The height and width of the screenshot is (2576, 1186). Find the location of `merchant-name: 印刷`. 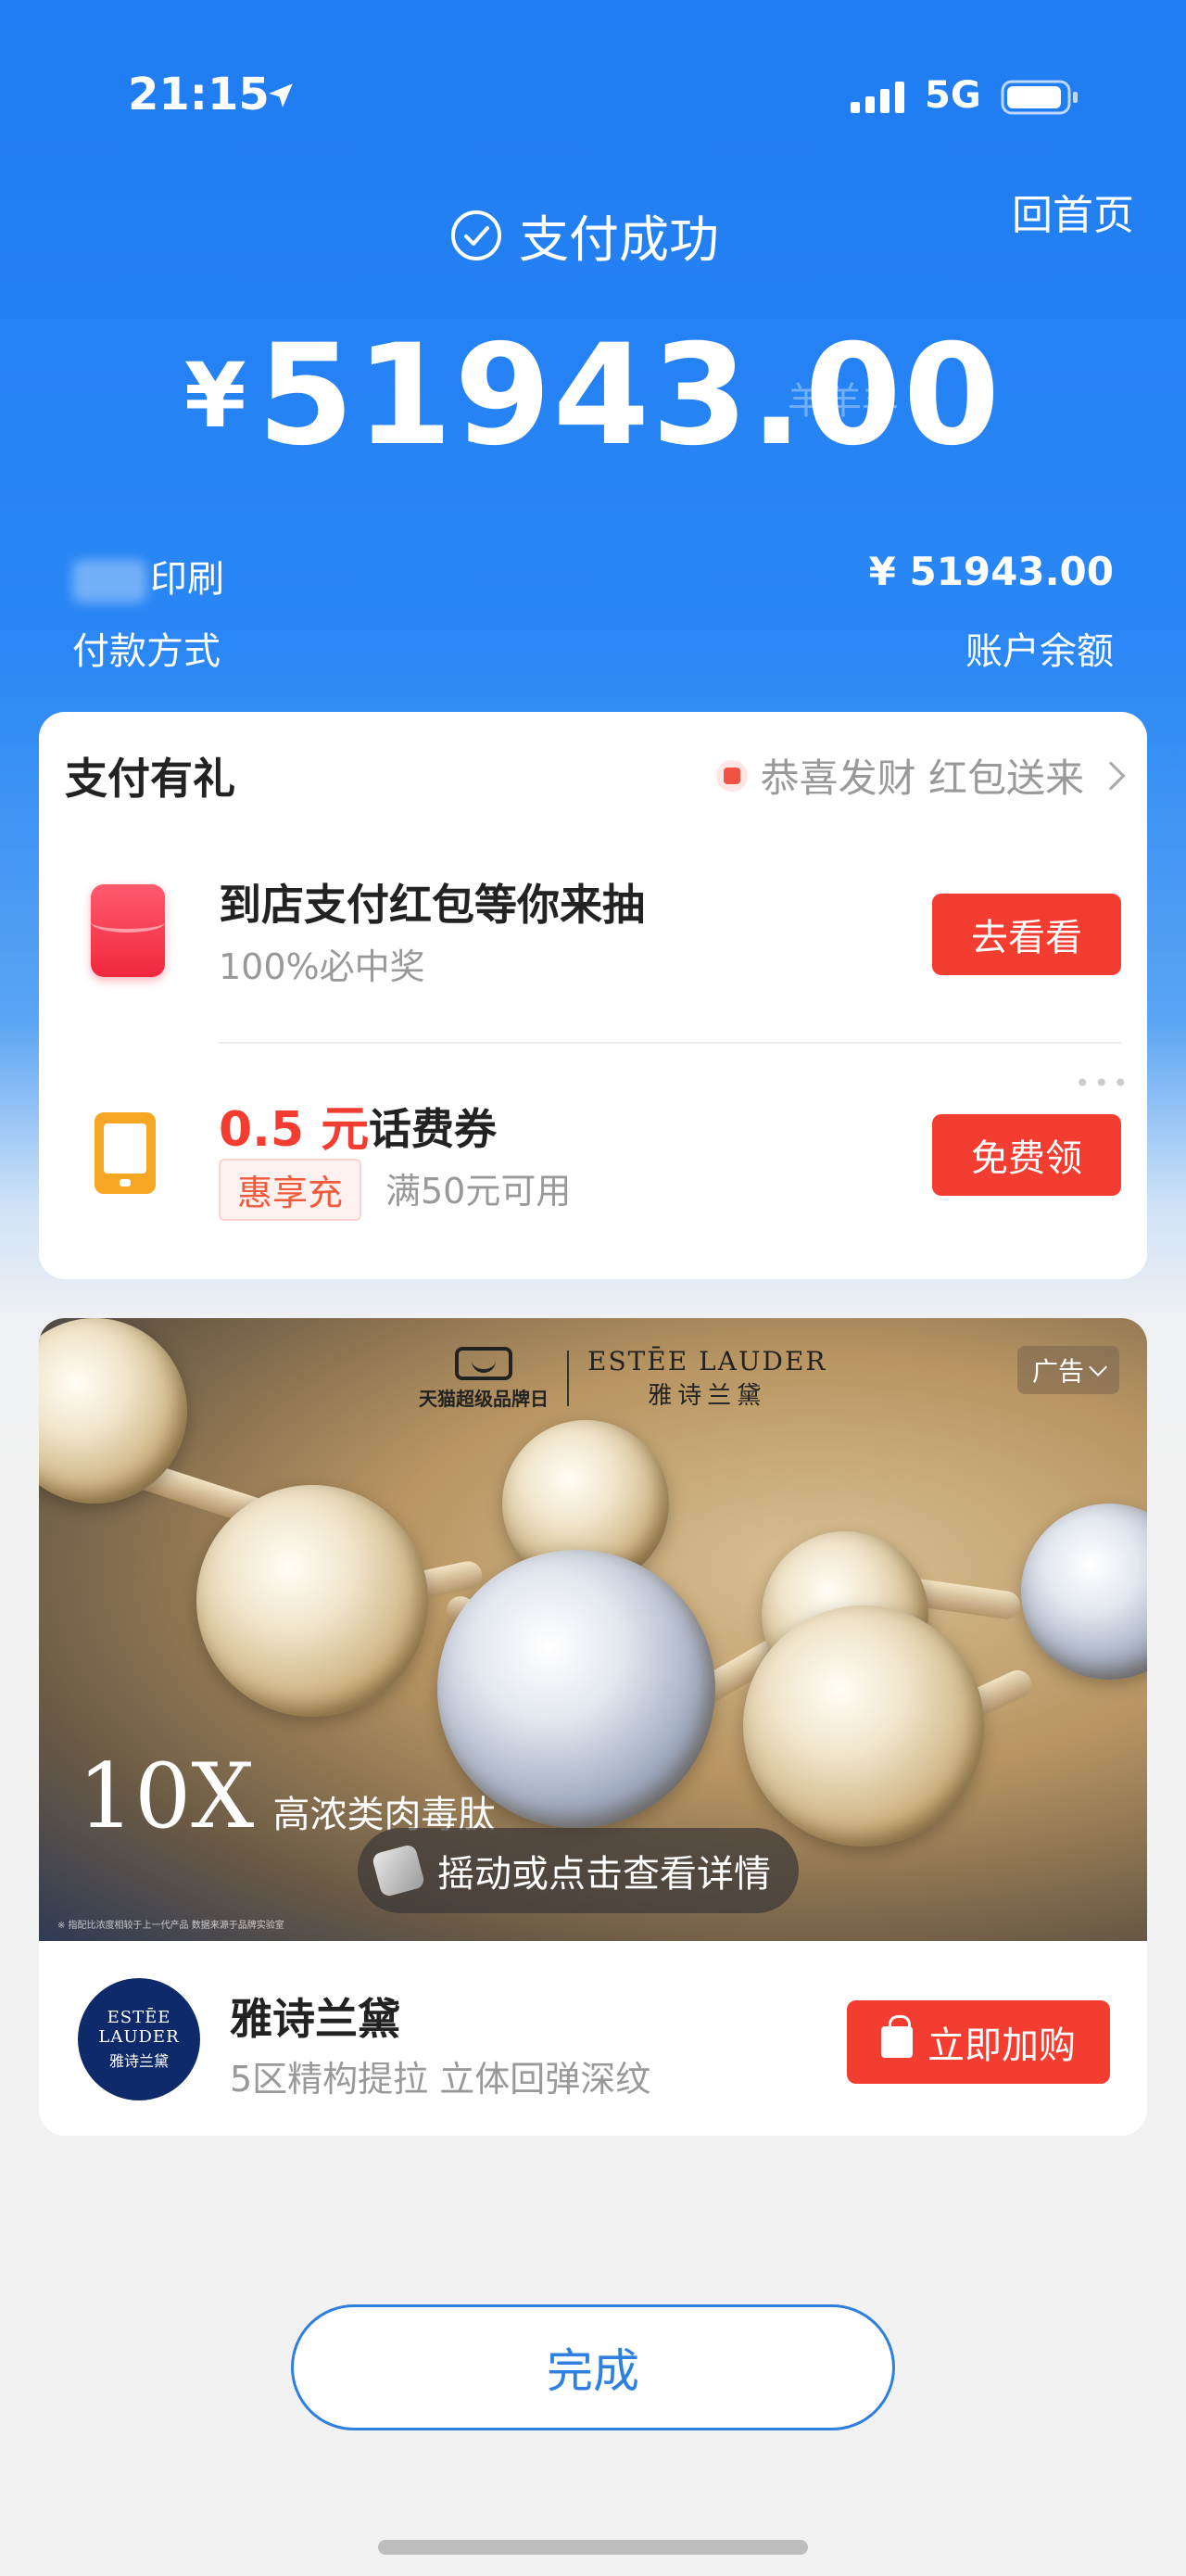

merchant-name: 印刷 is located at coordinates (148, 576).